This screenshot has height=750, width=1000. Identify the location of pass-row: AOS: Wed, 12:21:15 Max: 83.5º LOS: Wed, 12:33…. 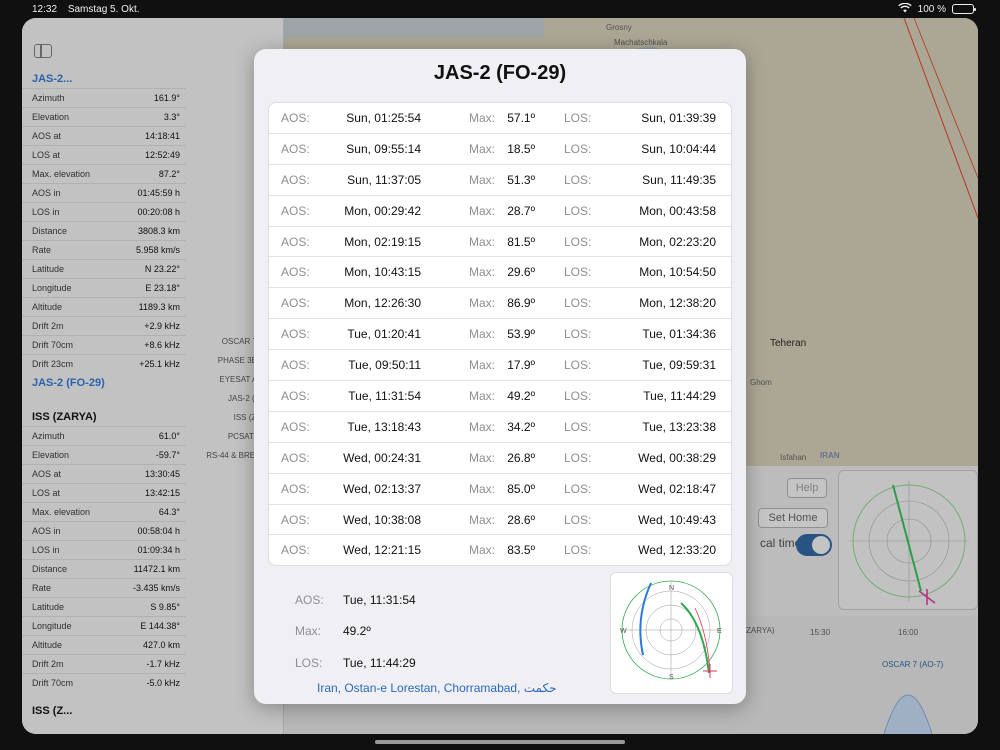
(500, 550).